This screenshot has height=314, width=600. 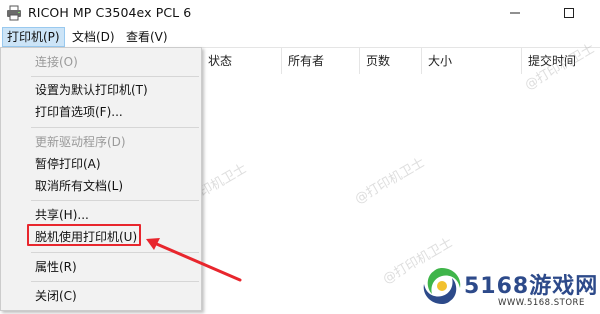 I want to click on printer-icon, so click(x=14, y=13).